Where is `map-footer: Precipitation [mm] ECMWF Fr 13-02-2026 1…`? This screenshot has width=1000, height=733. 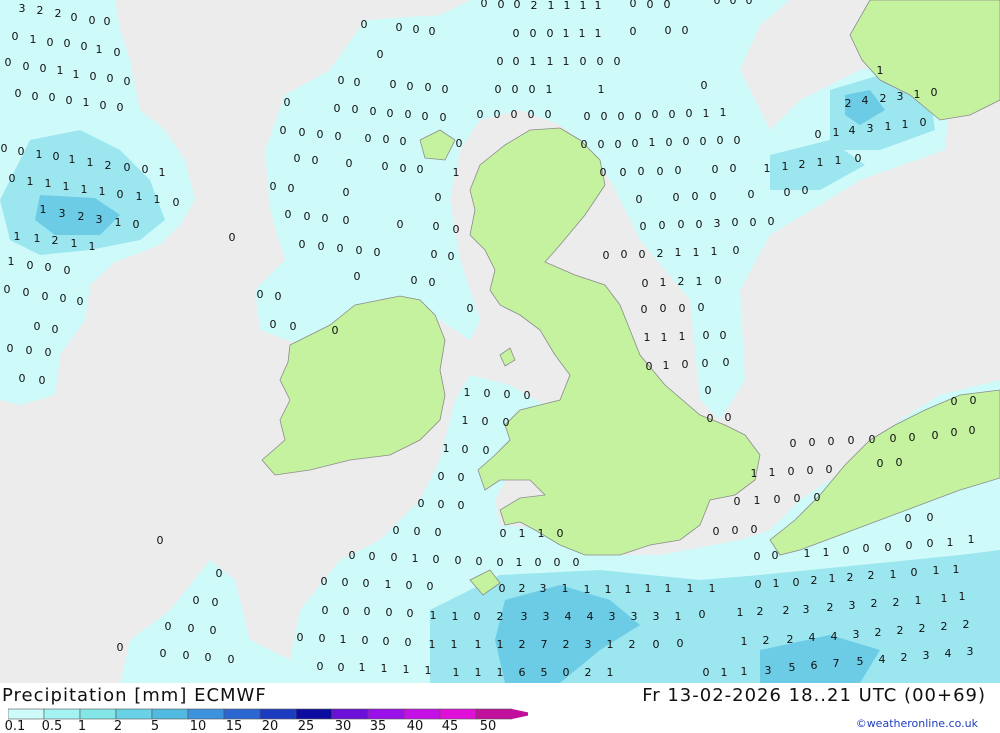 map-footer: Precipitation [mm] ECMWF Fr 13-02-2026 1… is located at coordinates (500, 708).